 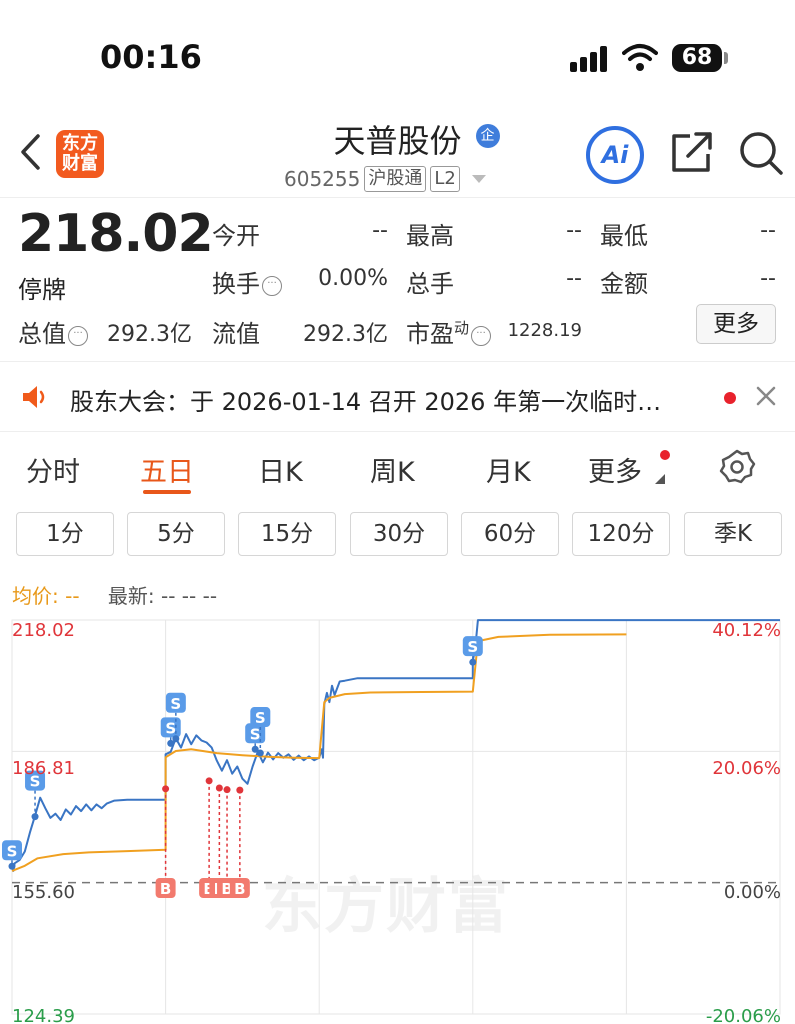 I want to click on tab-five-day: 五日, so click(x=167, y=469).